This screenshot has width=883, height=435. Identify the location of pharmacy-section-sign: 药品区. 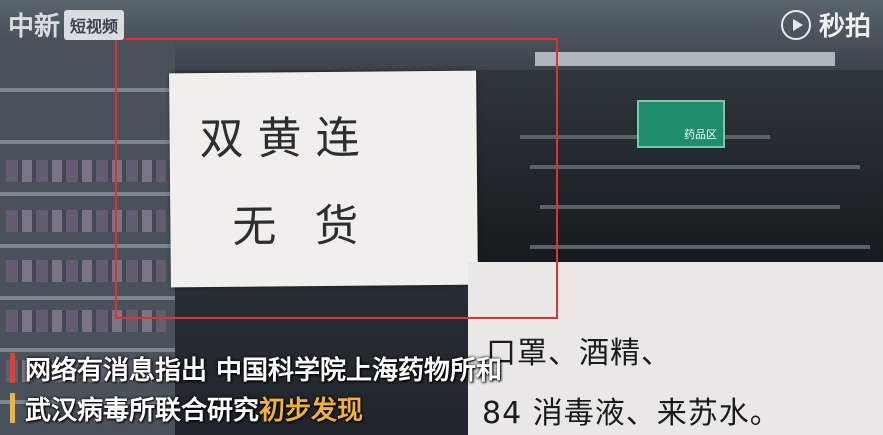
(681, 124).